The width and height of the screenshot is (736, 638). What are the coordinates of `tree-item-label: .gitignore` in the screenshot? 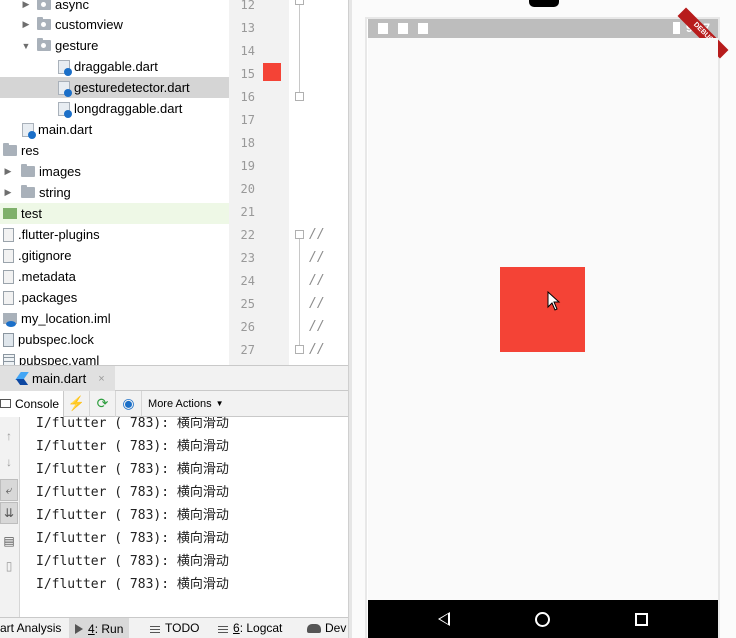 It's located at (45, 255).